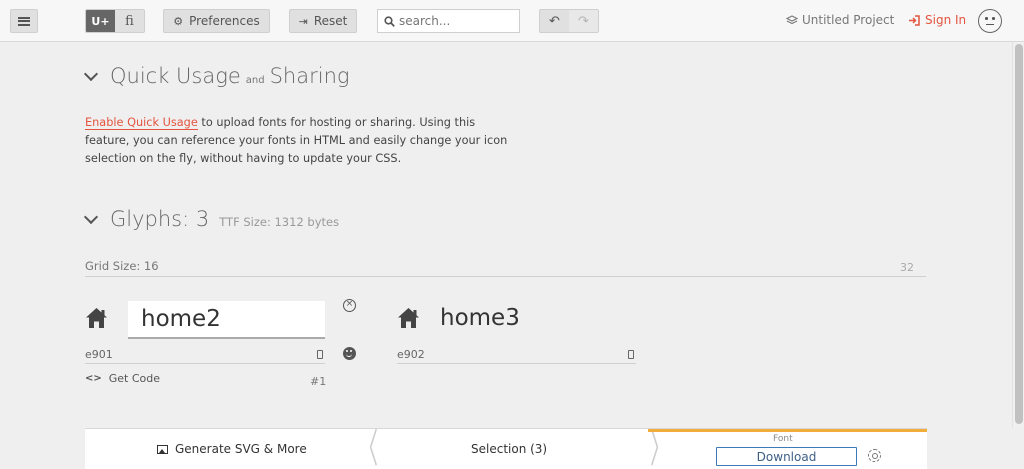 The width and height of the screenshot is (1024, 469). Describe the element at coordinates (411, 354) in the screenshot. I see `glyph-code: e902` at that location.